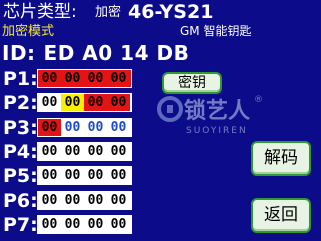  Describe the element at coordinates (20, 176) in the screenshot. I see `page-label-p5: P5:` at that location.